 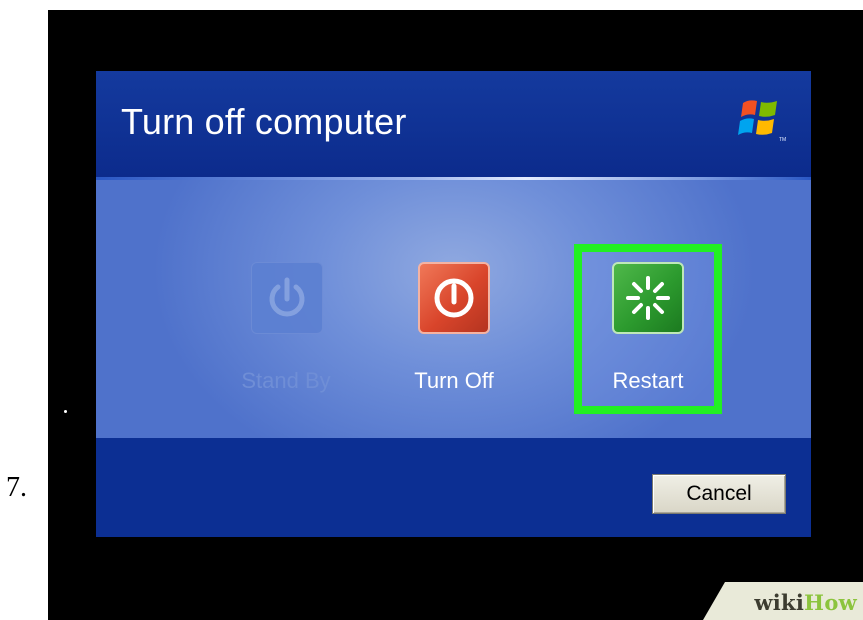 I want to click on stand-by-option: Stand By, so click(x=286, y=337).